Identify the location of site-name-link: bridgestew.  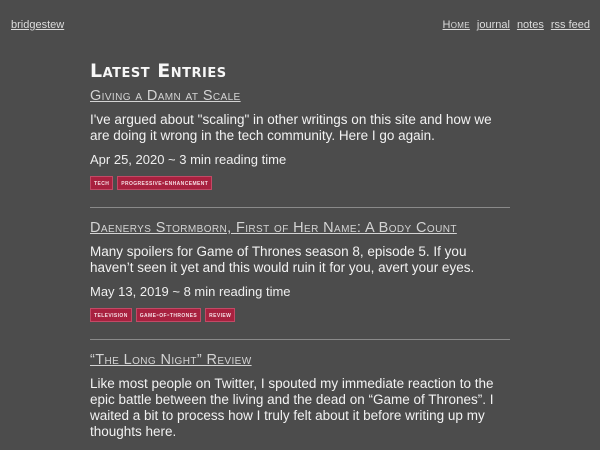
(37, 25).